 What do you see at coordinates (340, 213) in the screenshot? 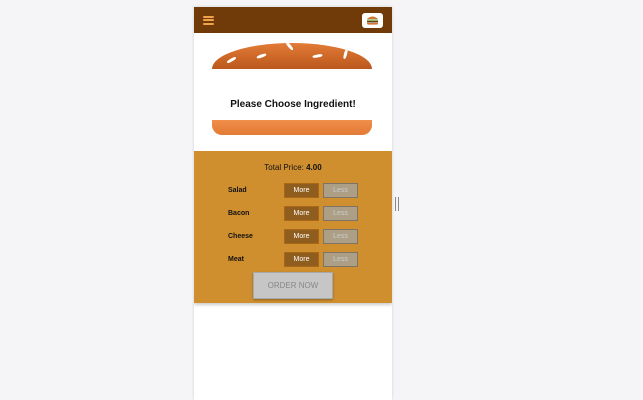
I see `less-bacon-button: Less` at bounding box center [340, 213].